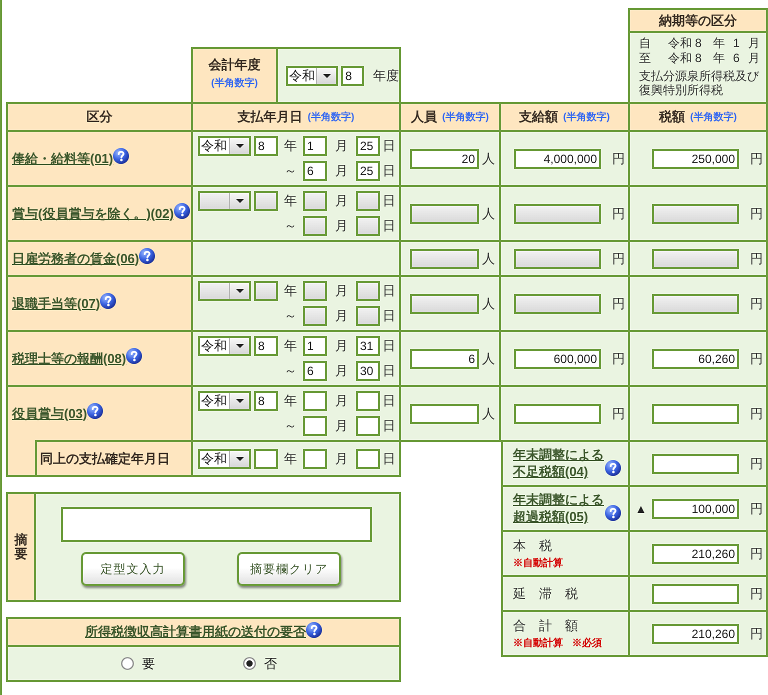 The width and height of the screenshot is (768, 695). What do you see at coordinates (557, 158) in the screenshot?
I see `payment-field: 4,000,000` at bounding box center [557, 158].